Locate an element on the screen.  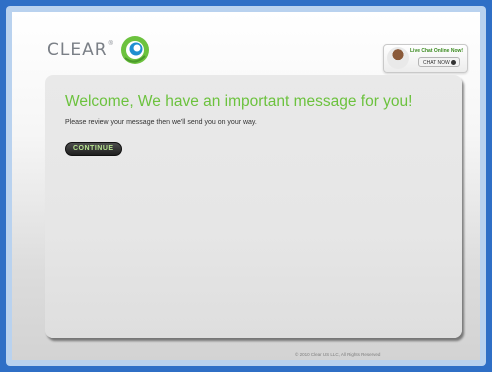
logo-wordmark: CLEAR is located at coordinates (77, 50).